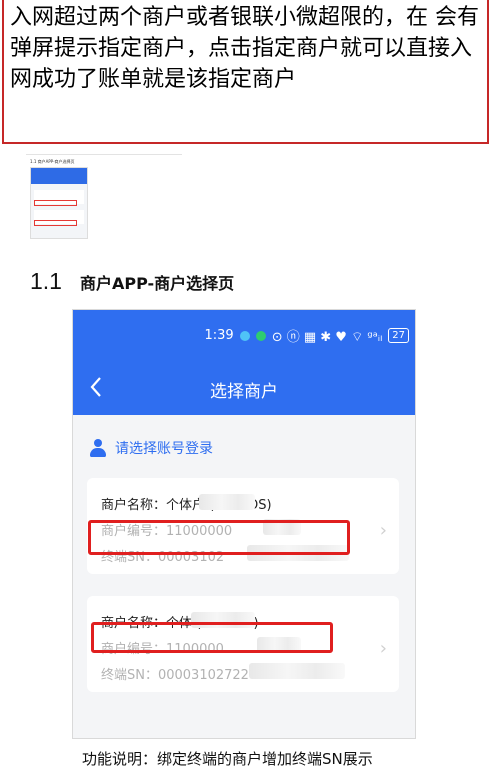  Describe the element at coordinates (157, 283) in the screenshot. I see `section-title: 商户APP-商户选择页` at that location.